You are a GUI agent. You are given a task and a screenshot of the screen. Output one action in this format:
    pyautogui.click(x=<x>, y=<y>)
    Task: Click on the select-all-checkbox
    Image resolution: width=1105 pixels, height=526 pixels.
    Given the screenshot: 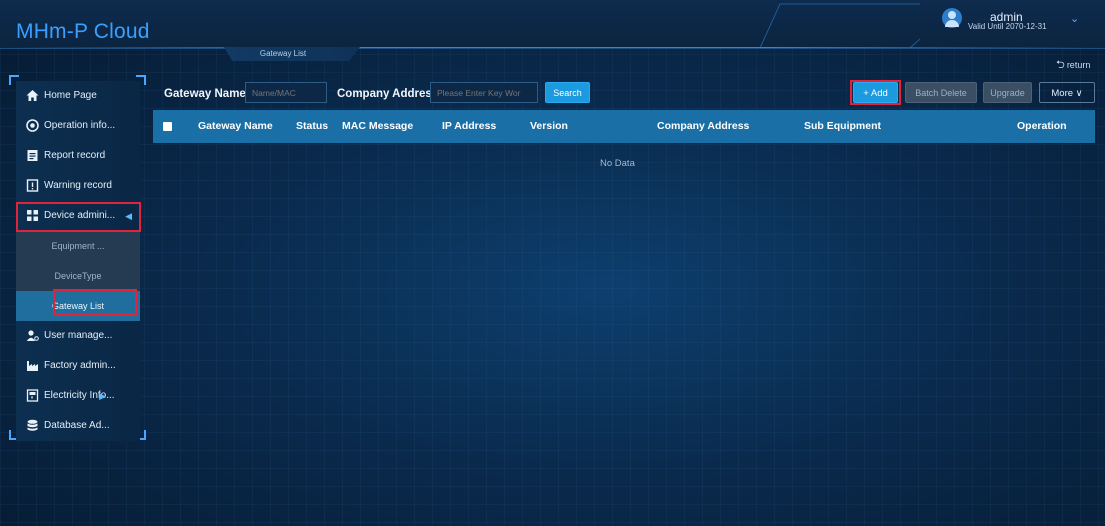 What is the action you would take?
    pyautogui.click(x=167, y=126)
    